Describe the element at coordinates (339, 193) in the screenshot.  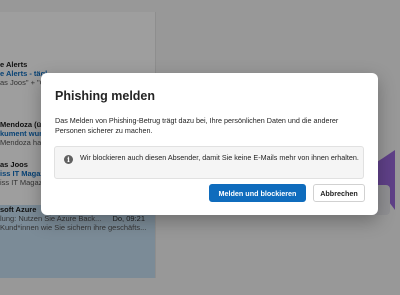
I see `cancel-button: Abbrechen` at that location.